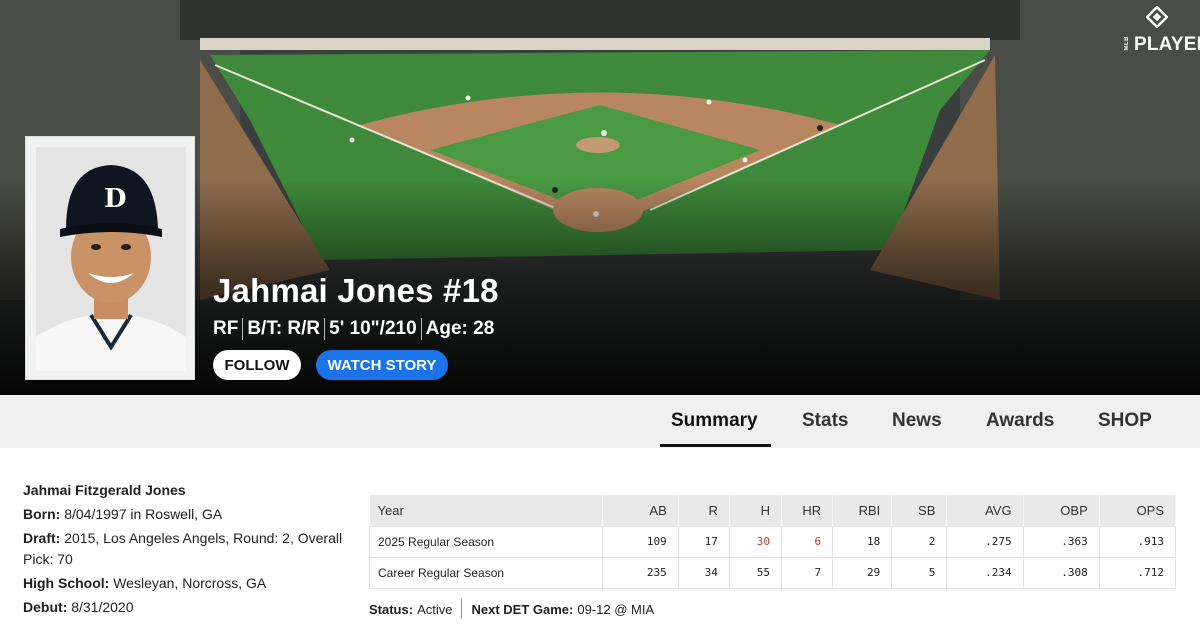 This screenshot has width=1200, height=626. Describe the element at coordinates (1020, 421) in the screenshot. I see `tab-awards: Awards` at that location.